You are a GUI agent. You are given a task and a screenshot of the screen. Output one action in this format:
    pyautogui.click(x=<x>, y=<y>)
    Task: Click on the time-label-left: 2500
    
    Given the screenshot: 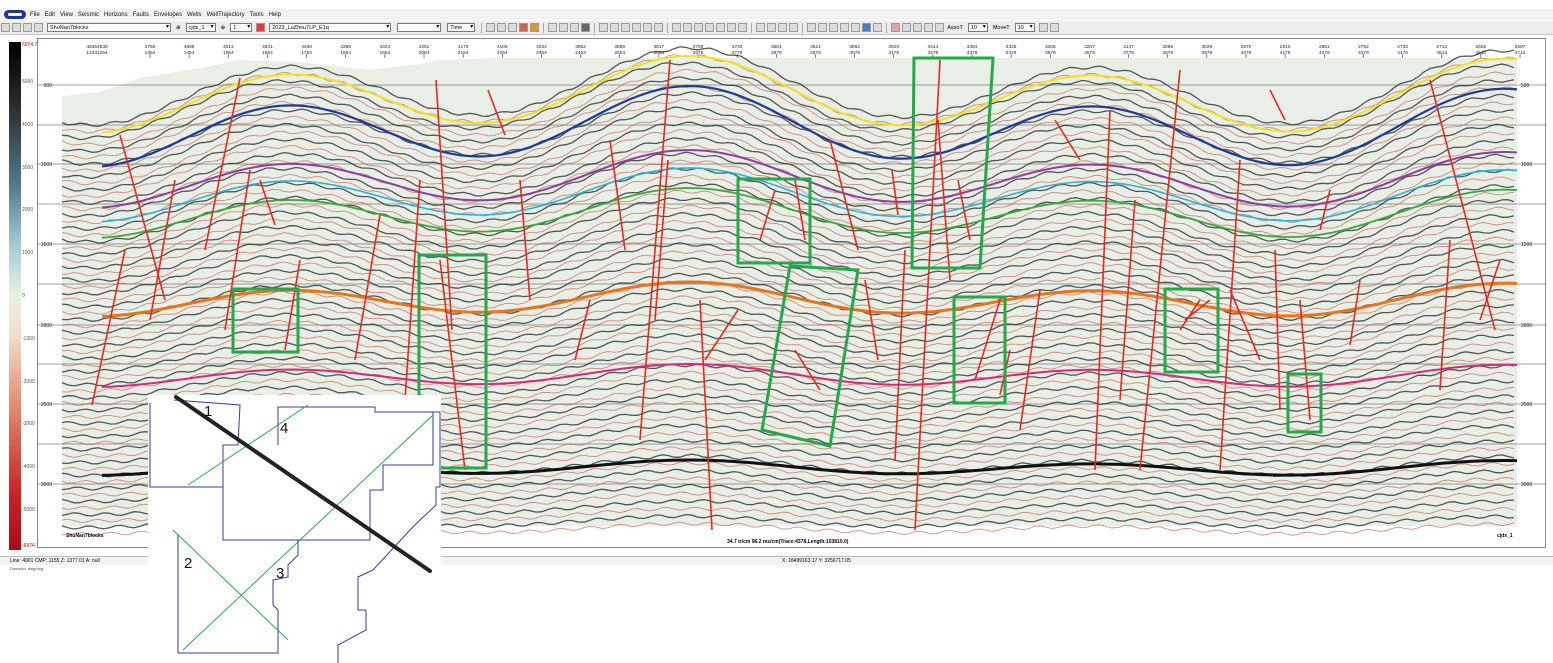 What is the action you would take?
    pyautogui.click(x=46, y=405)
    